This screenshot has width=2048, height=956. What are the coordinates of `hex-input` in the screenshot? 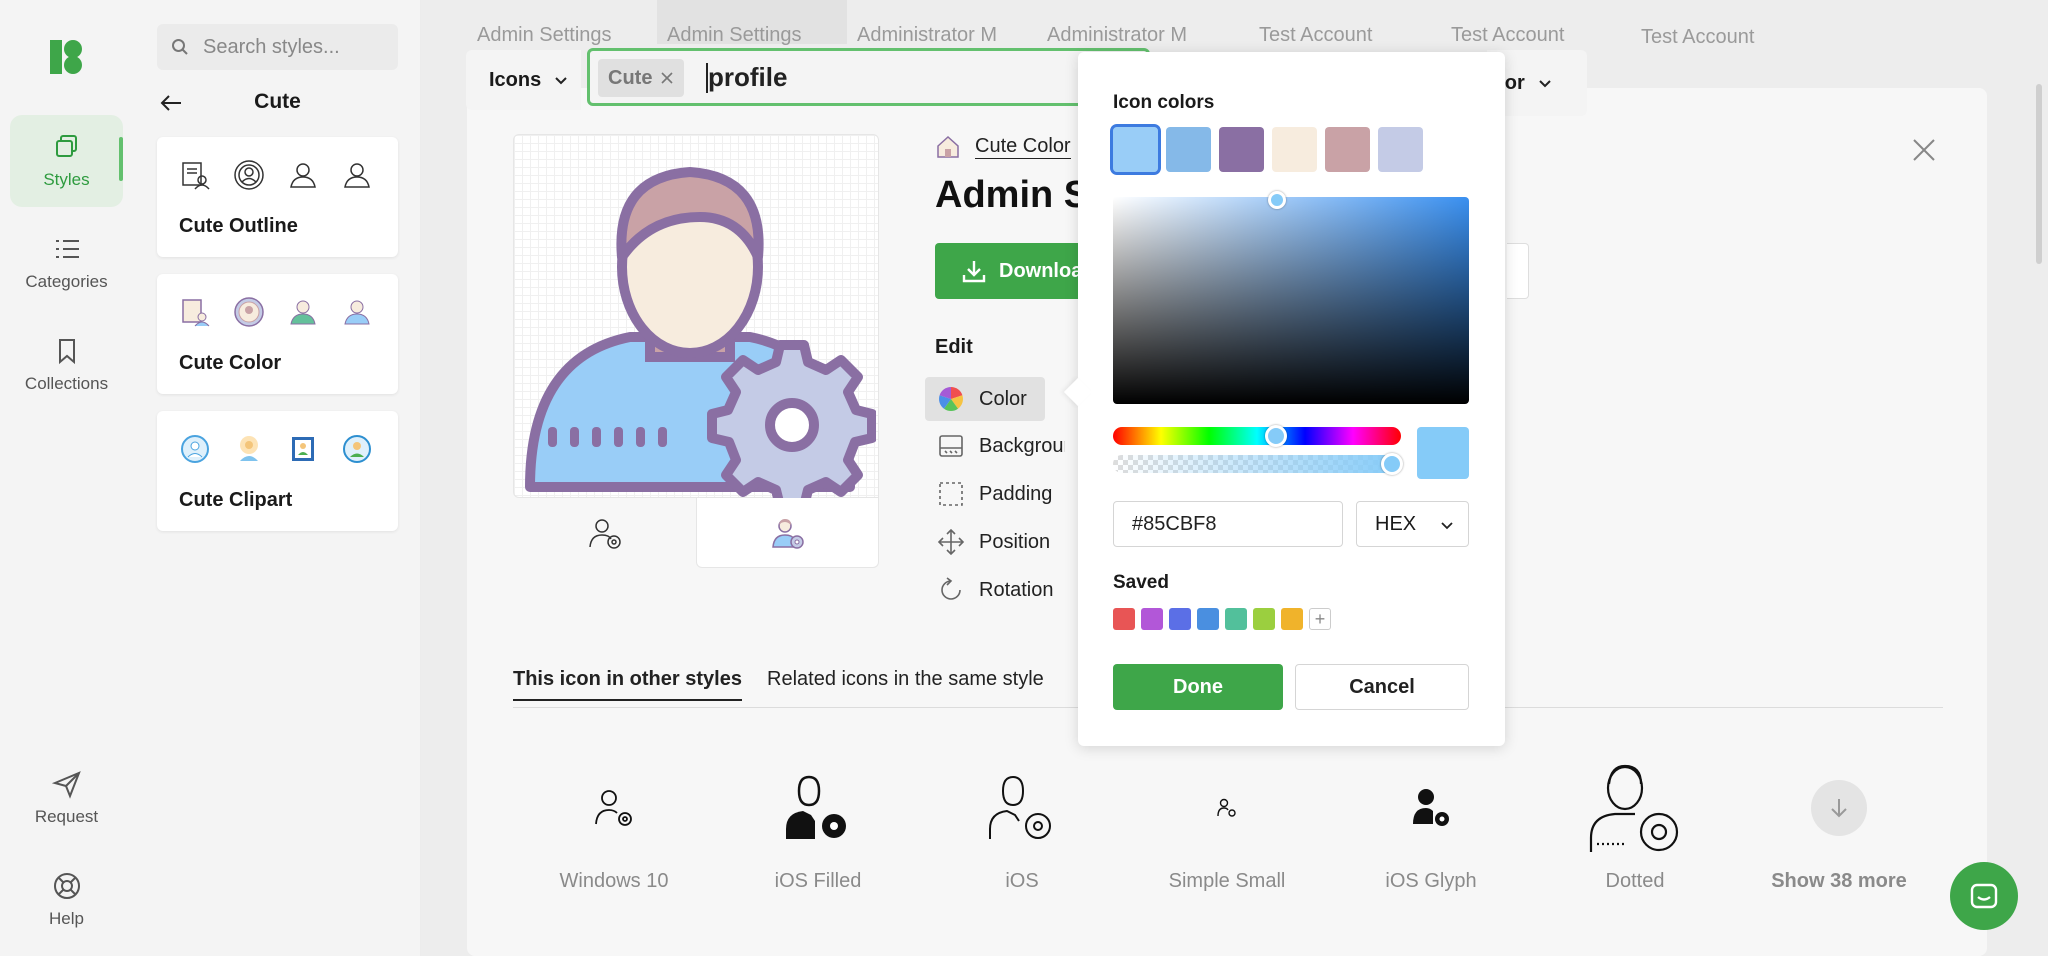 It's located at (1228, 524).